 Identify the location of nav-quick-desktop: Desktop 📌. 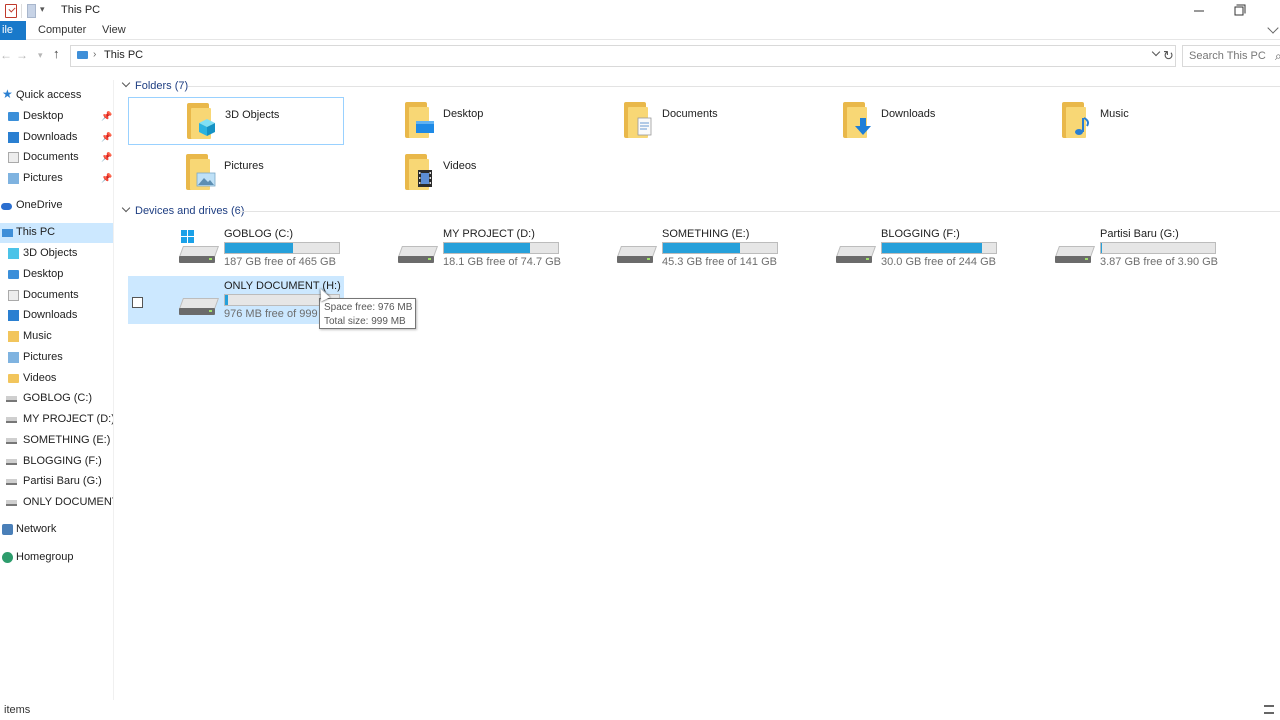
(56, 117).